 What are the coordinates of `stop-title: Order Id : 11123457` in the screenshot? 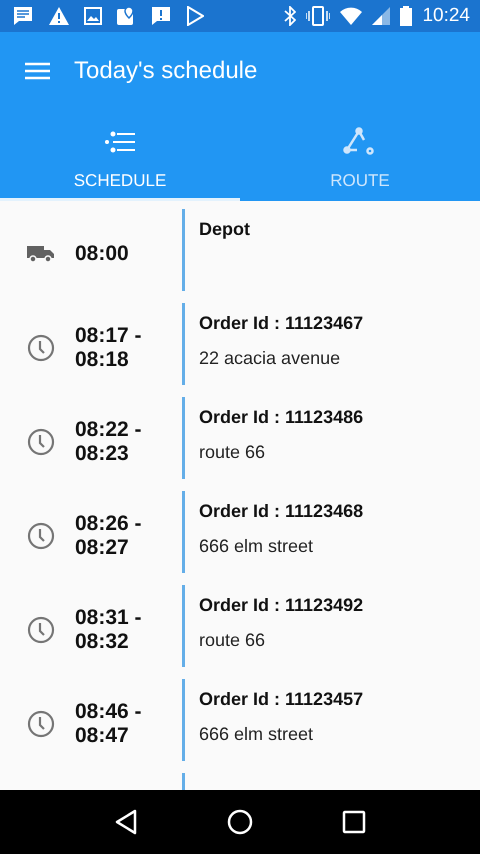 It's located at (281, 699).